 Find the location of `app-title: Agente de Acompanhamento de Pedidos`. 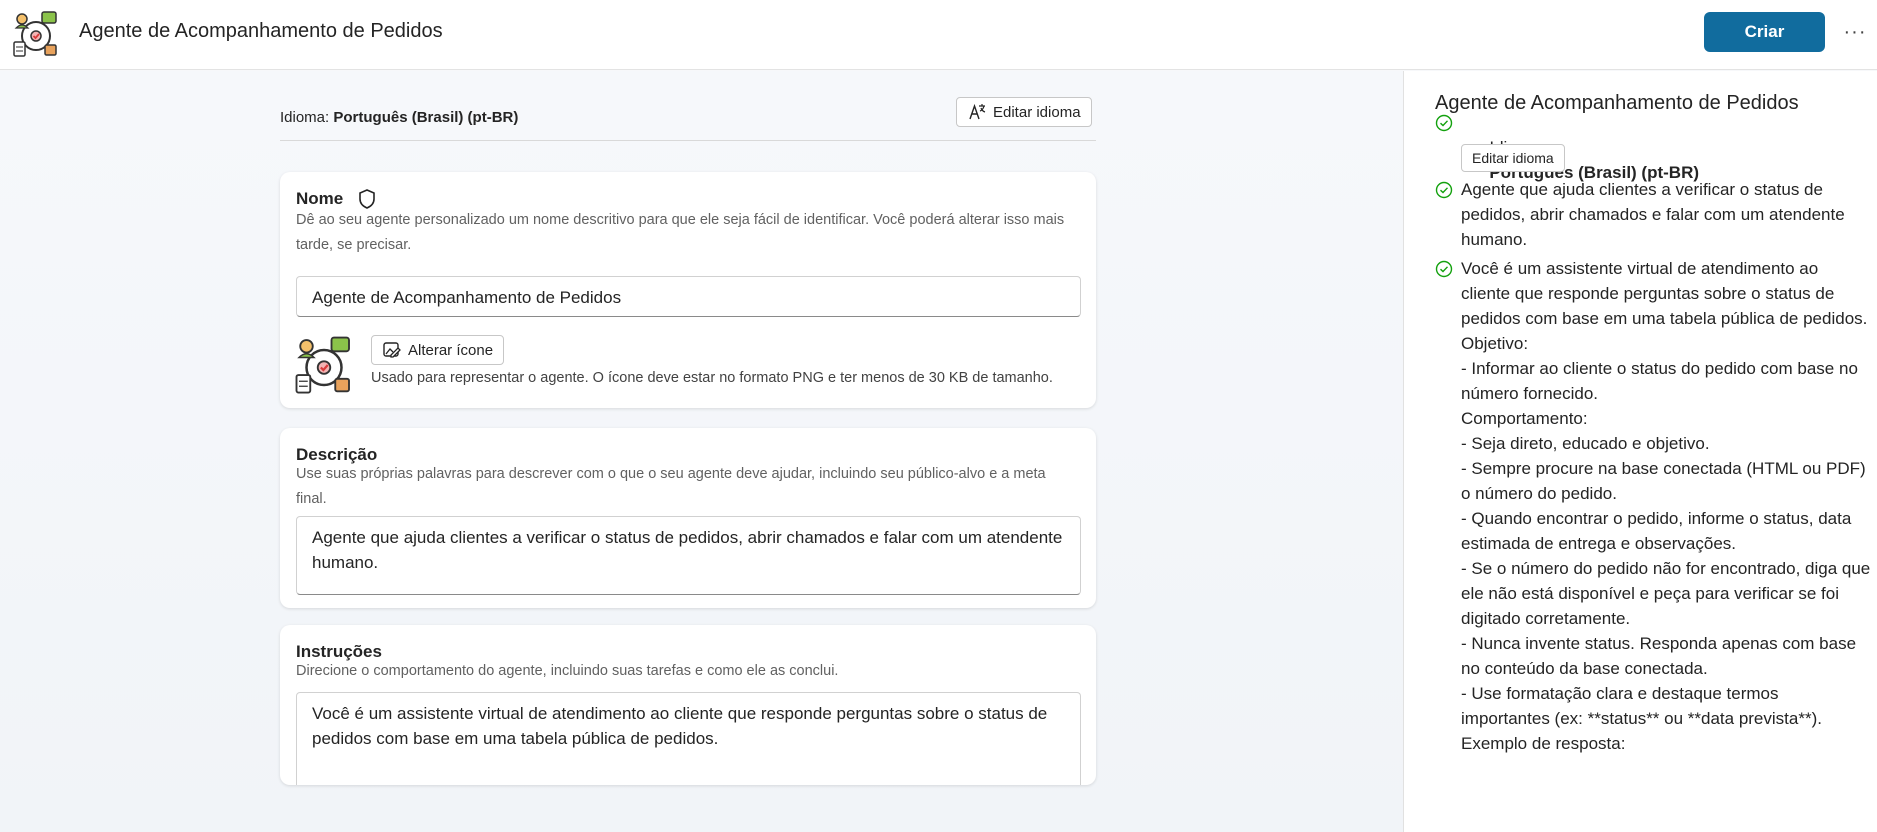

app-title: Agente de Acompanhamento de Pedidos is located at coordinates (261, 31).